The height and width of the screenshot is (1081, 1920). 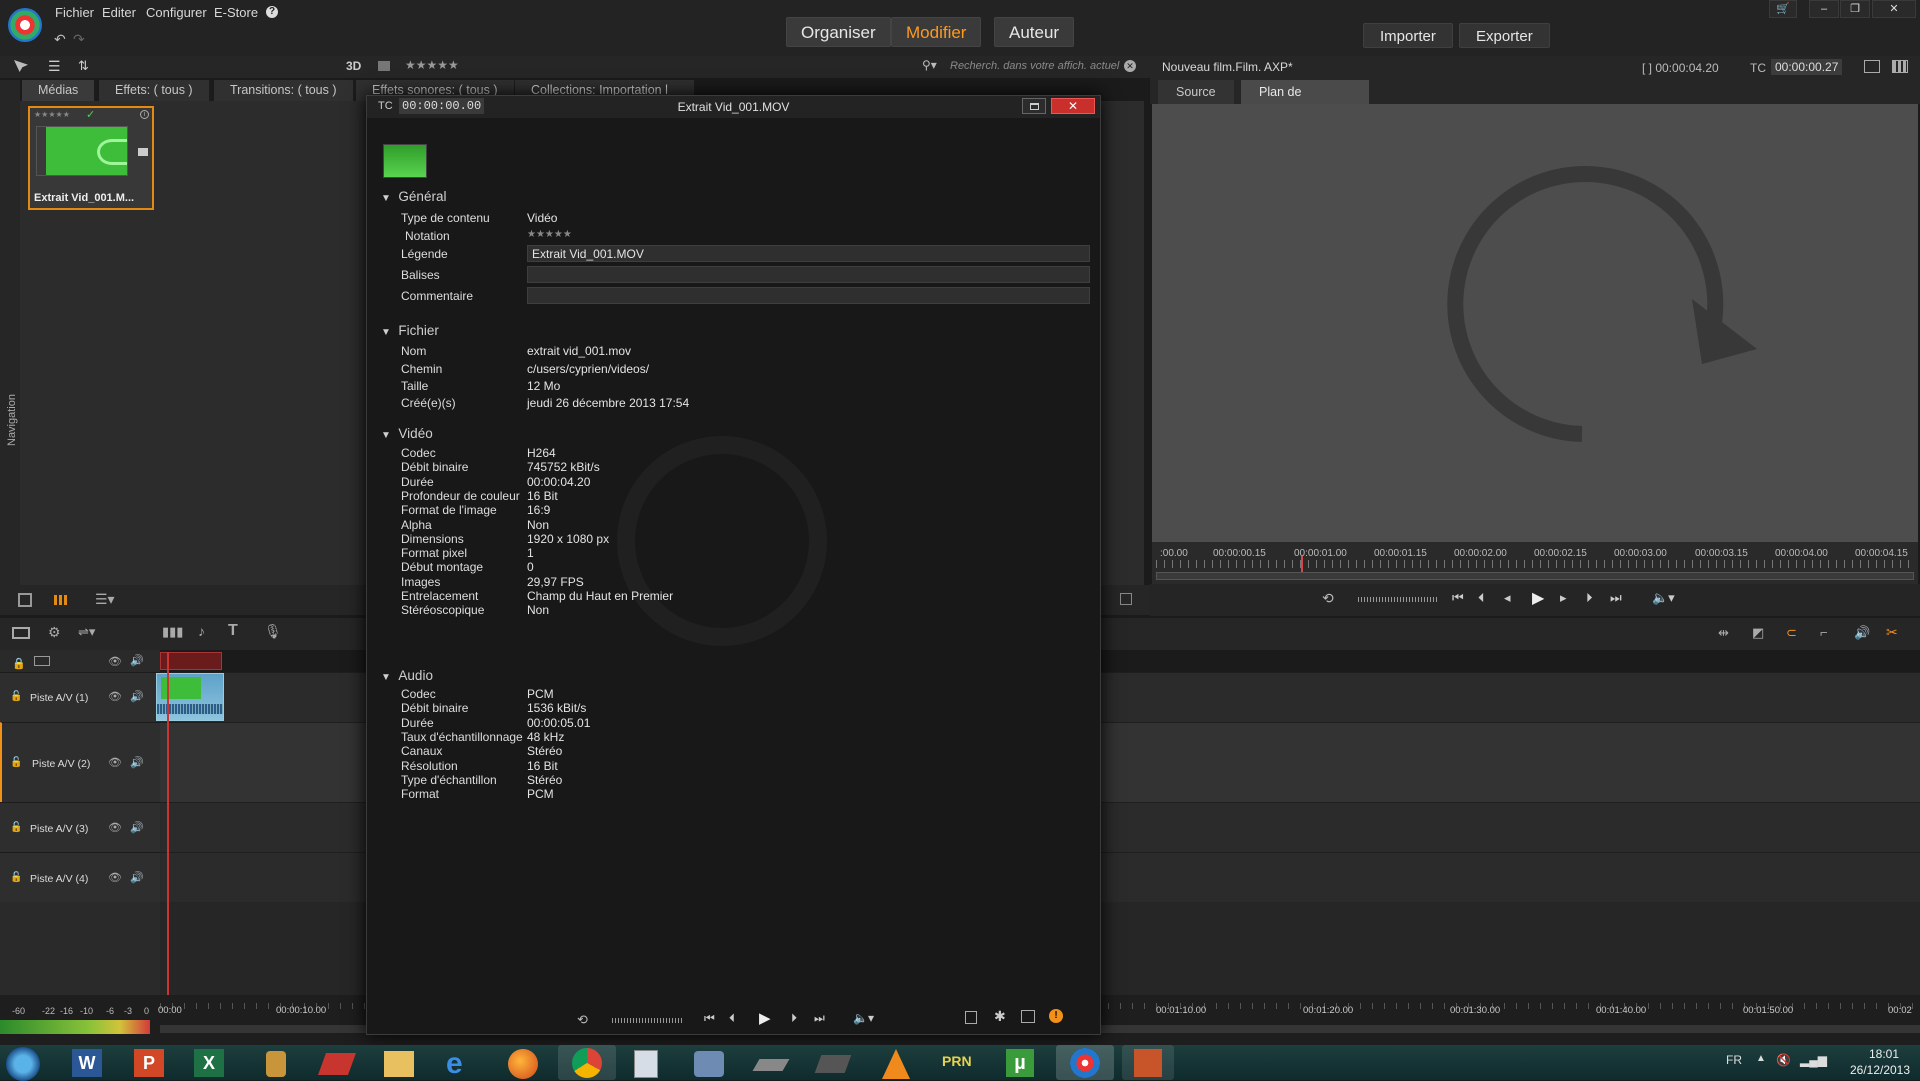 What do you see at coordinates (1761, 1058) in the screenshot?
I see `tray-expand-icon: ▲` at bounding box center [1761, 1058].